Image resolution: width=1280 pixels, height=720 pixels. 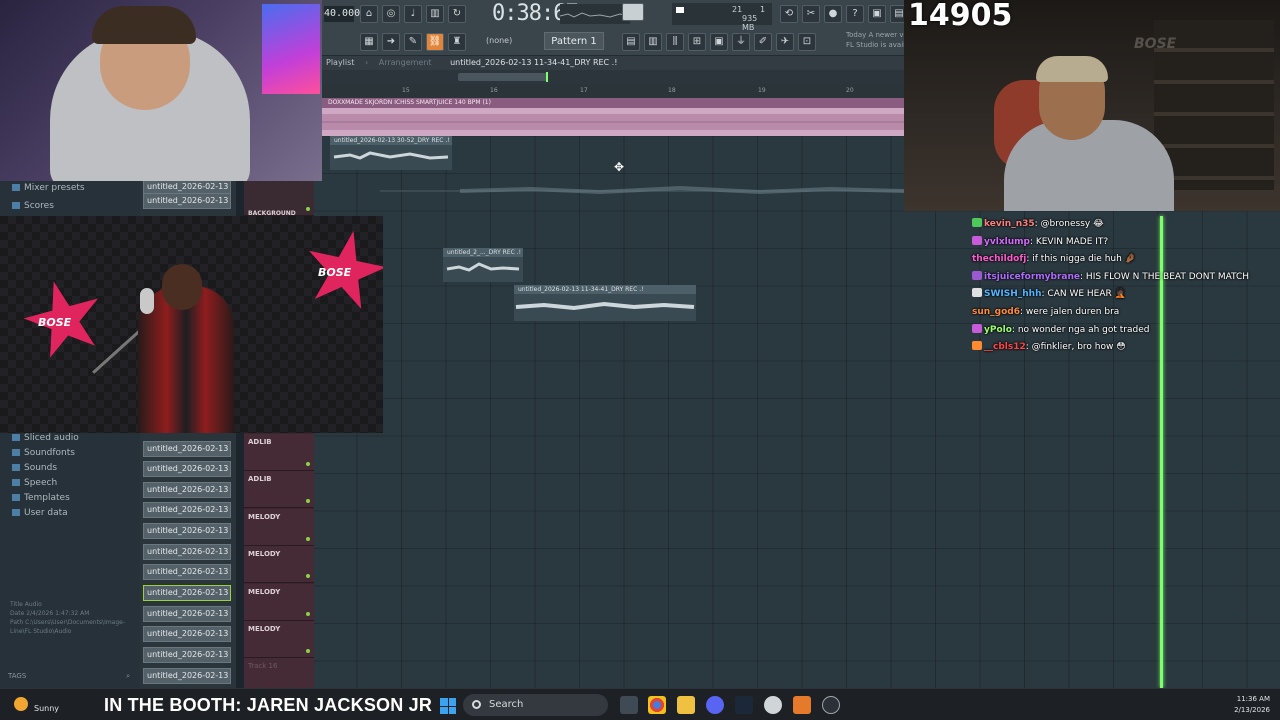 What do you see at coordinates (653, 42) in the screenshot?
I see `channel-rack-icon: ▥` at bounding box center [653, 42].